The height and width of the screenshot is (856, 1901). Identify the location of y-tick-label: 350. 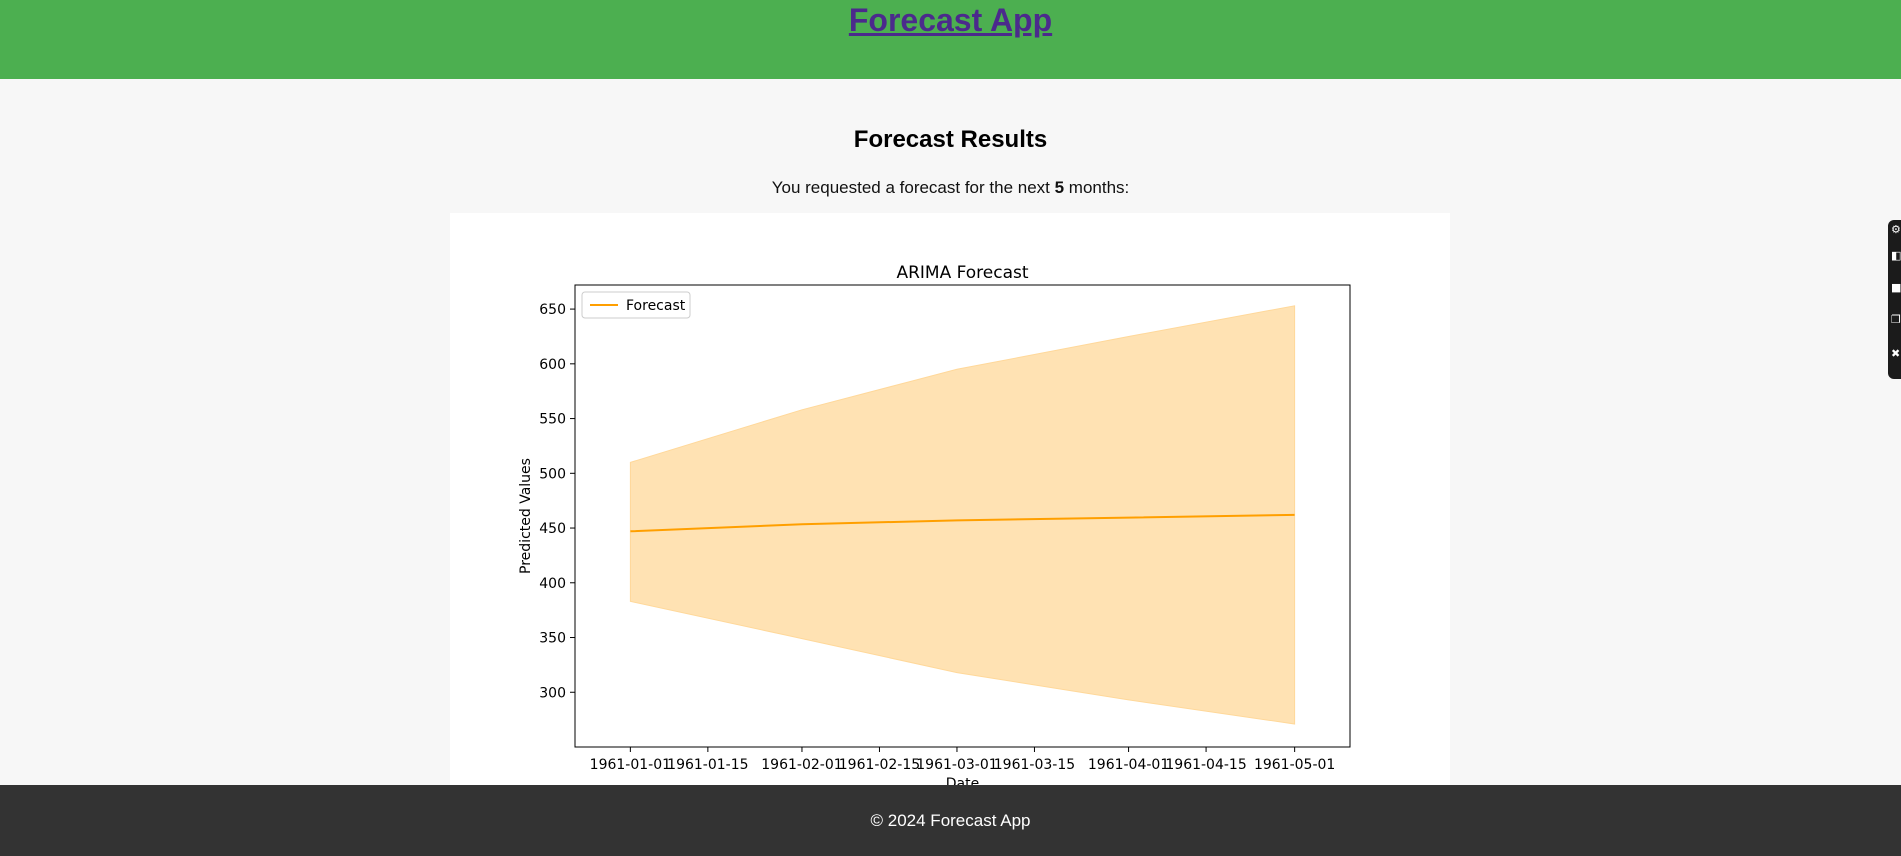
(552, 639).